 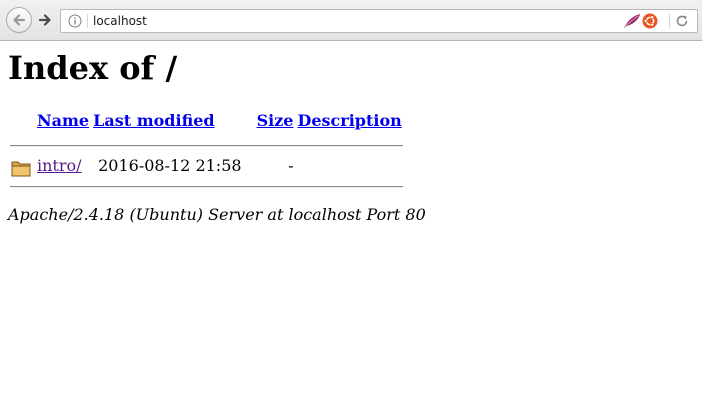 I want to click on back-button, so click(x=19, y=20).